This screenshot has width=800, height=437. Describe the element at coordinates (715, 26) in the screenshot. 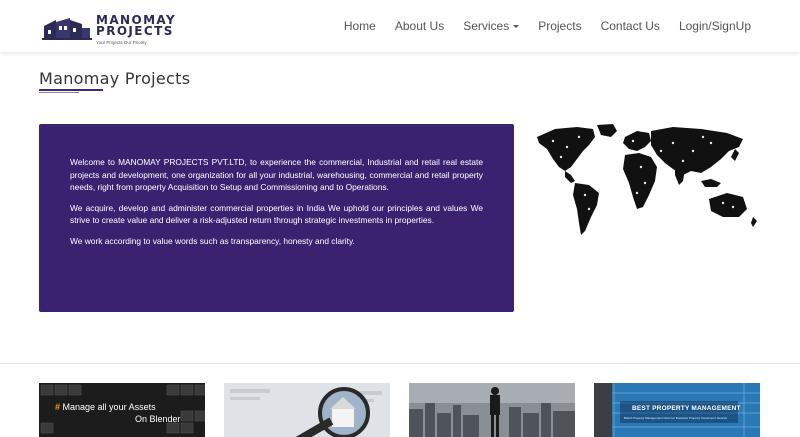

I see `nav-login-signup: Login/SignUp` at that location.